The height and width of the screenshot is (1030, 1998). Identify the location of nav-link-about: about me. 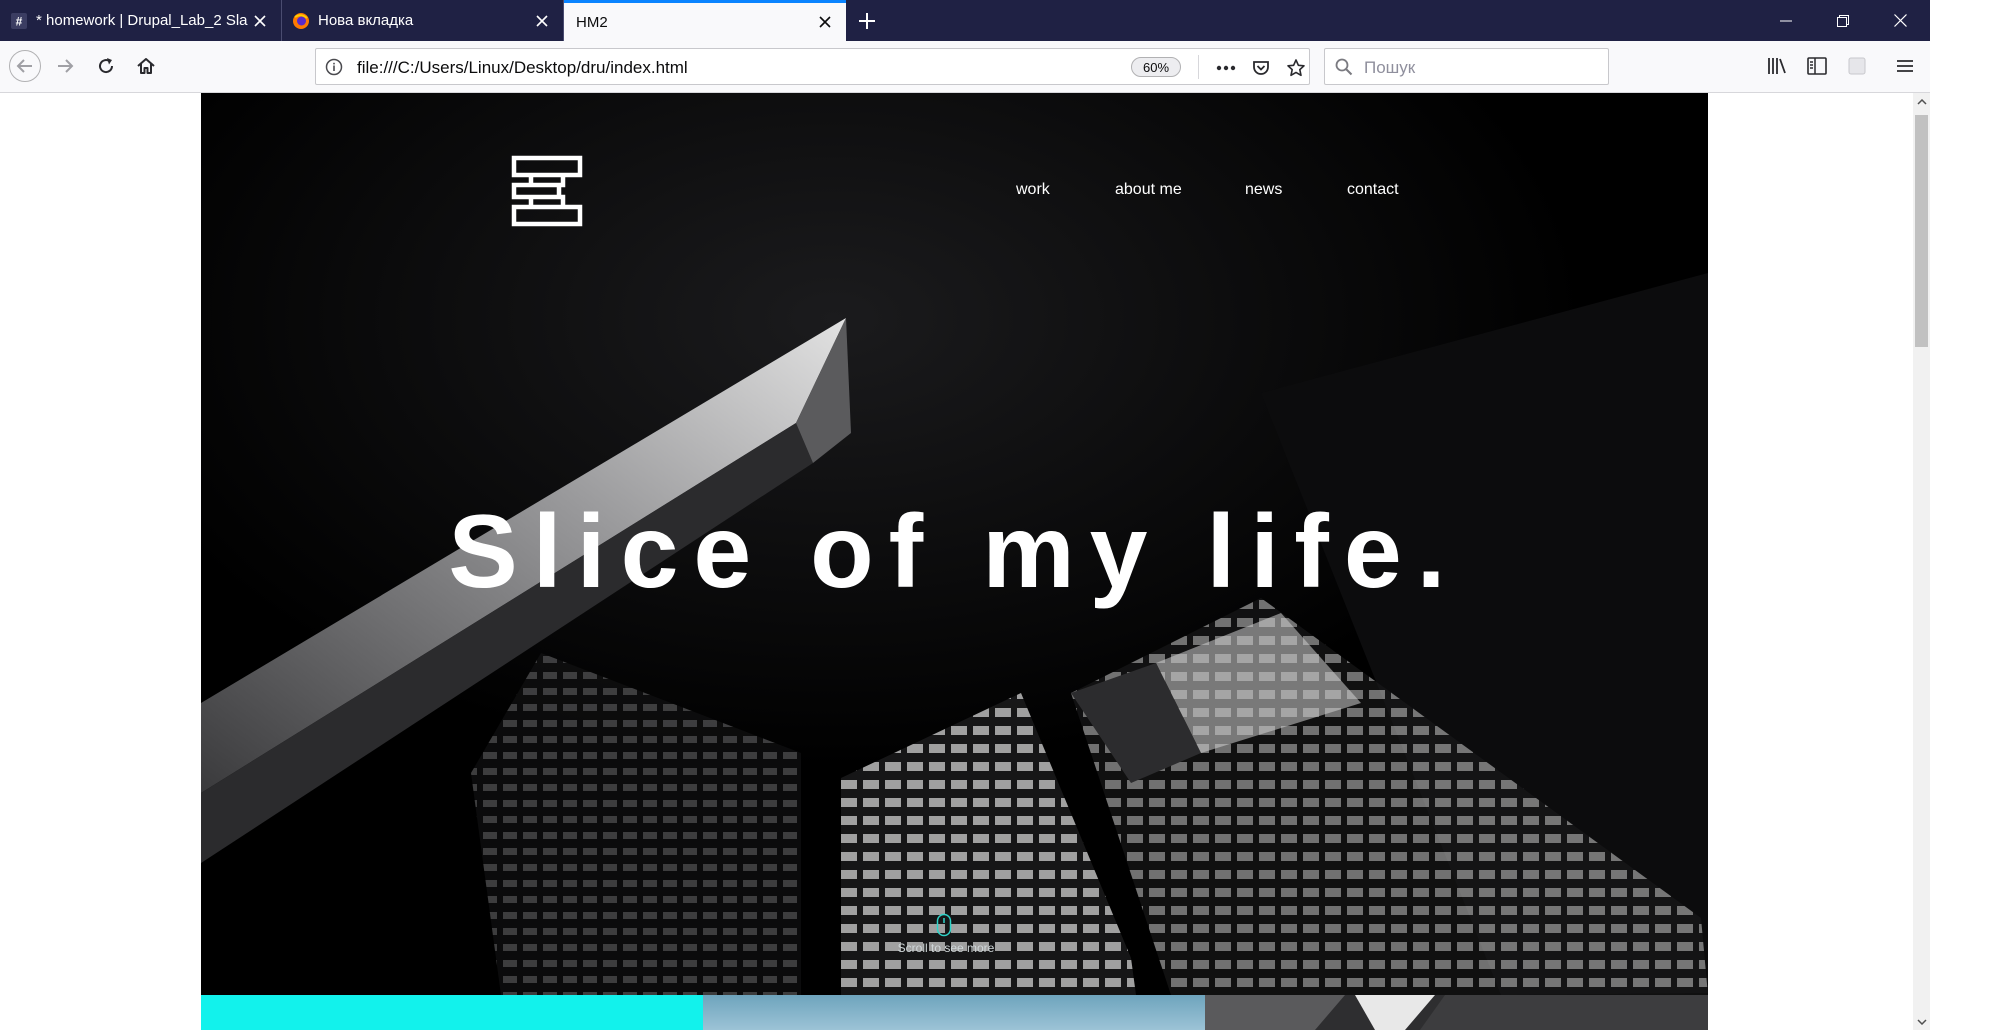
(1148, 190).